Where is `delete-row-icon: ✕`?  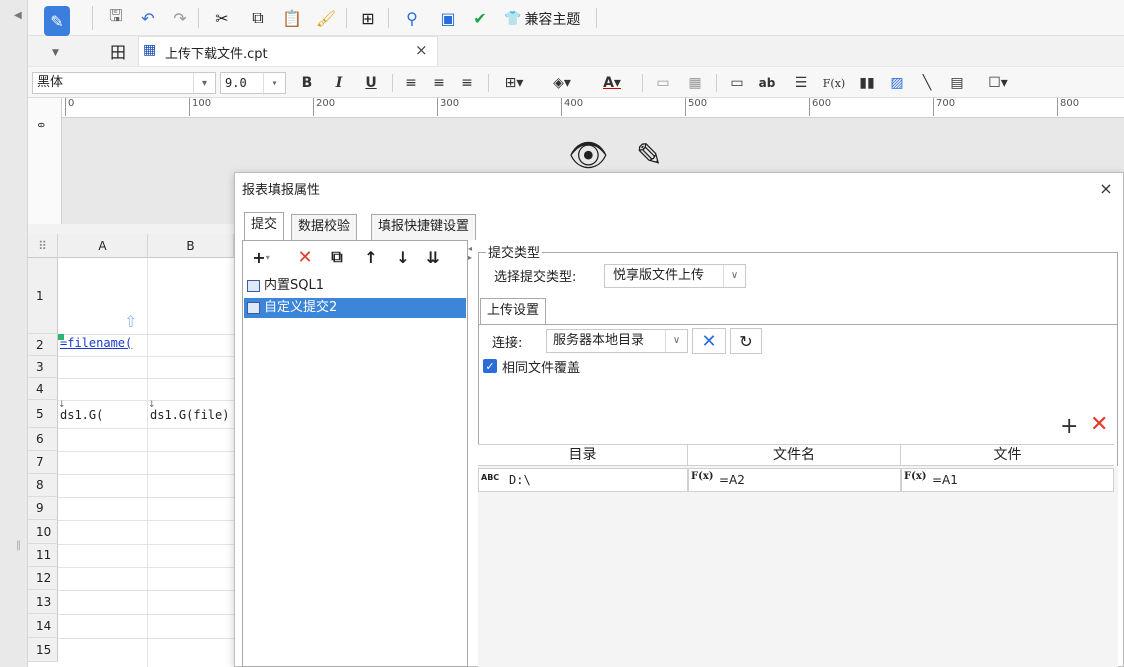
delete-row-icon: ✕ is located at coordinates (1099, 424).